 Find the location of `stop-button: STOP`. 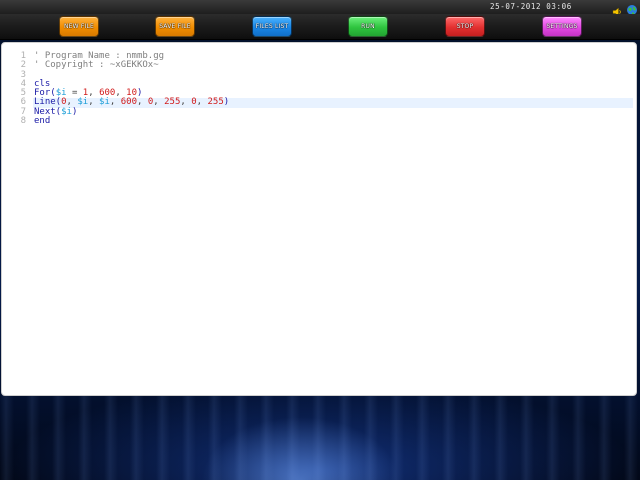

stop-button: STOP is located at coordinates (465, 26).